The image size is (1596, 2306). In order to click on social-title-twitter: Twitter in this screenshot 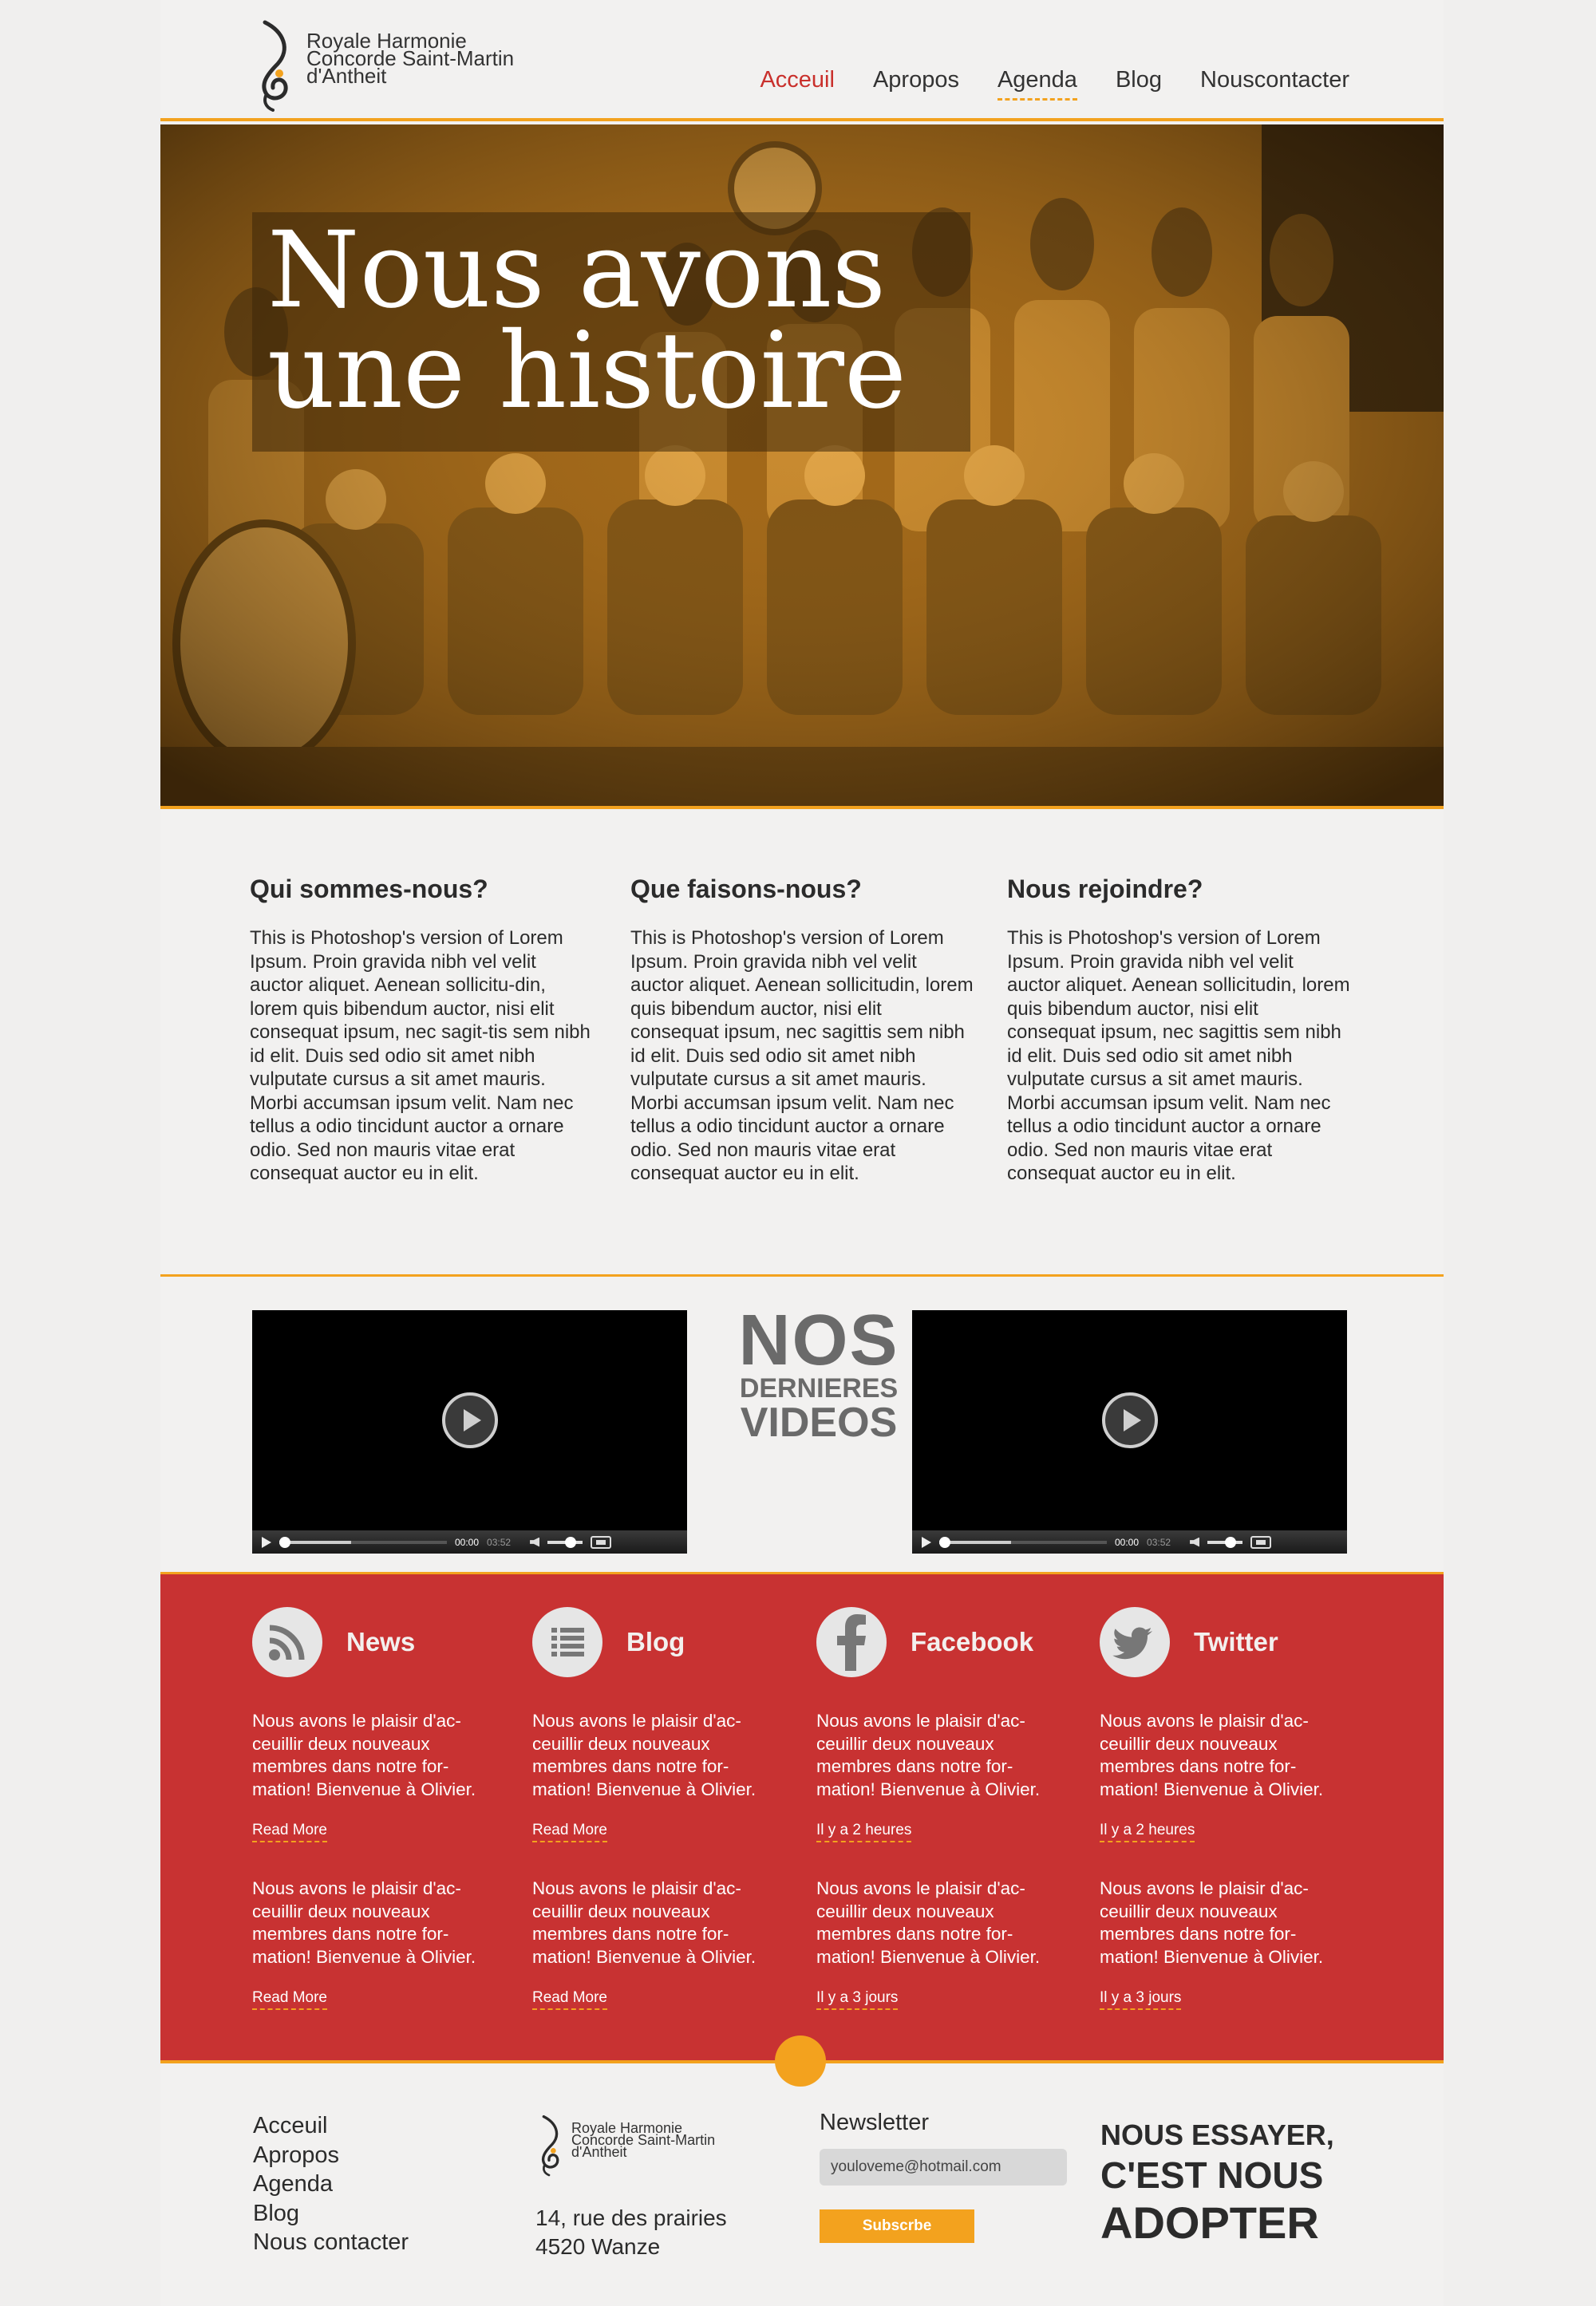, I will do `click(1236, 1642)`.